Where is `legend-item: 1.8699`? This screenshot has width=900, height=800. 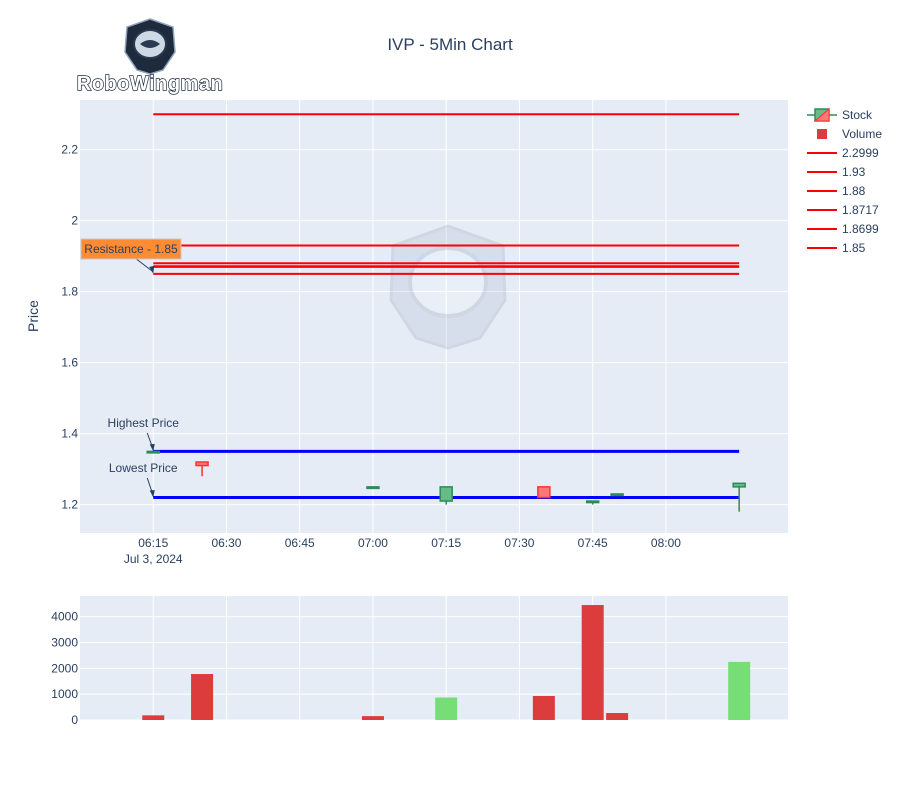
legend-item: 1.8699 is located at coordinates (843, 229).